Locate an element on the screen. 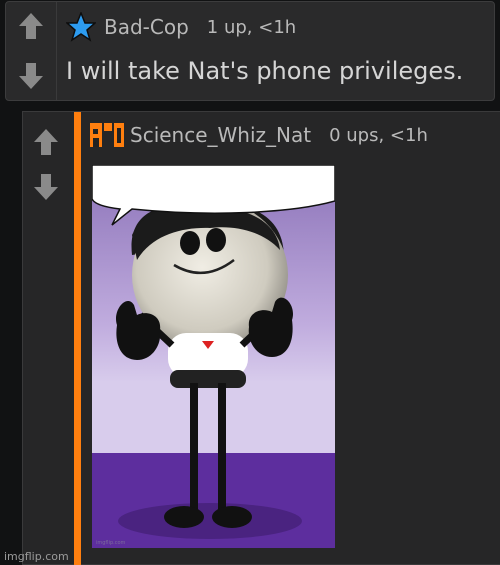  comment-header: Bad-Cop 1 up, <1h is located at coordinates (181, 27).